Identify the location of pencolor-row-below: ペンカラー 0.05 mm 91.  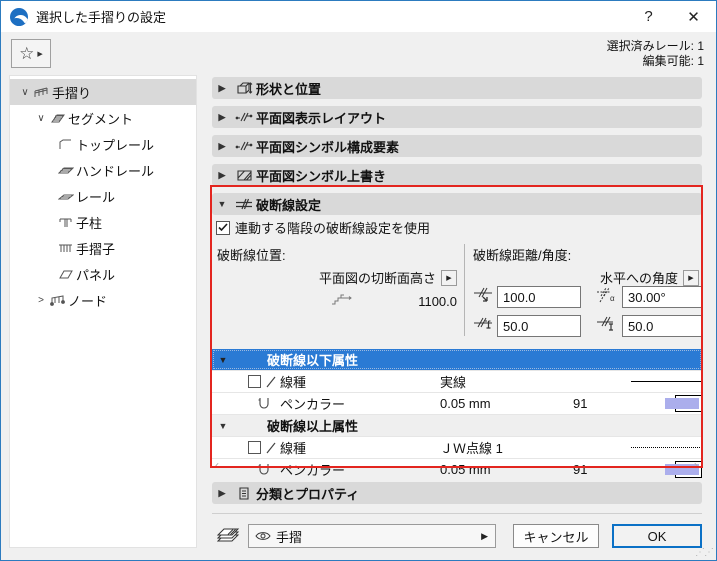
(457, 403).